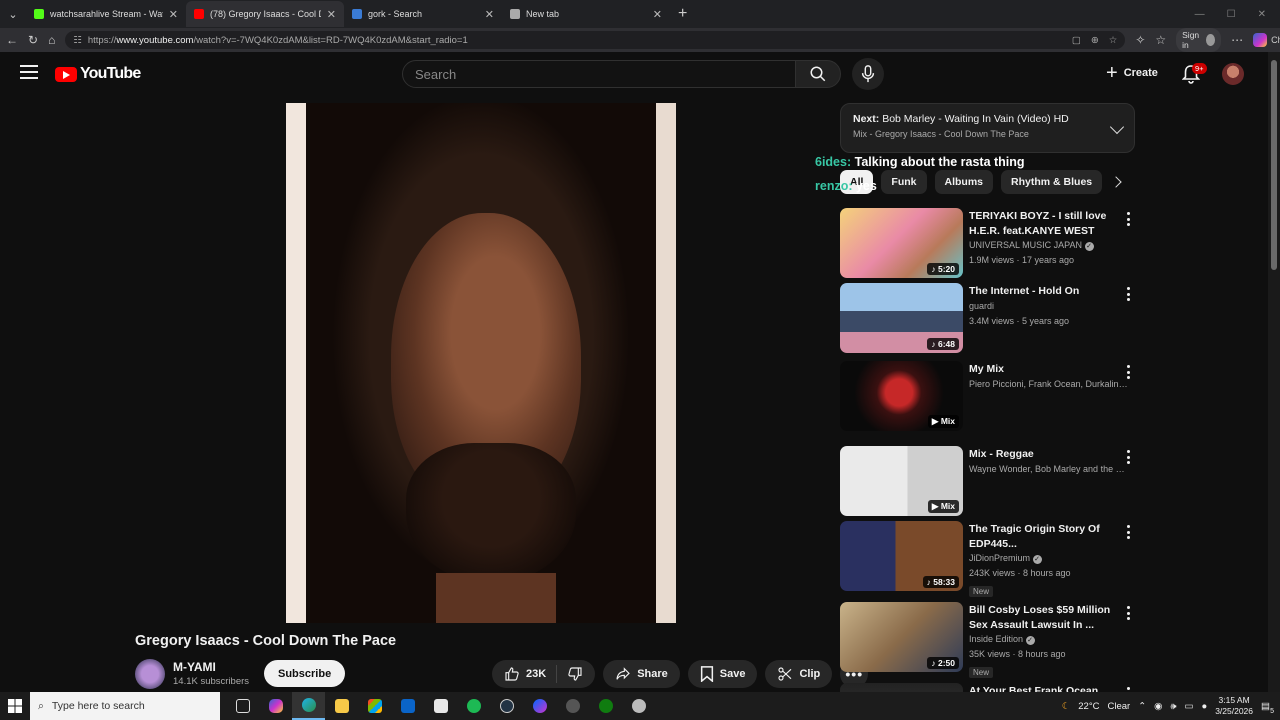  Describe the element at coordinates (1049, 454) in the screenshot. I see `recommendation-title: Mix - Reggae` at that location.